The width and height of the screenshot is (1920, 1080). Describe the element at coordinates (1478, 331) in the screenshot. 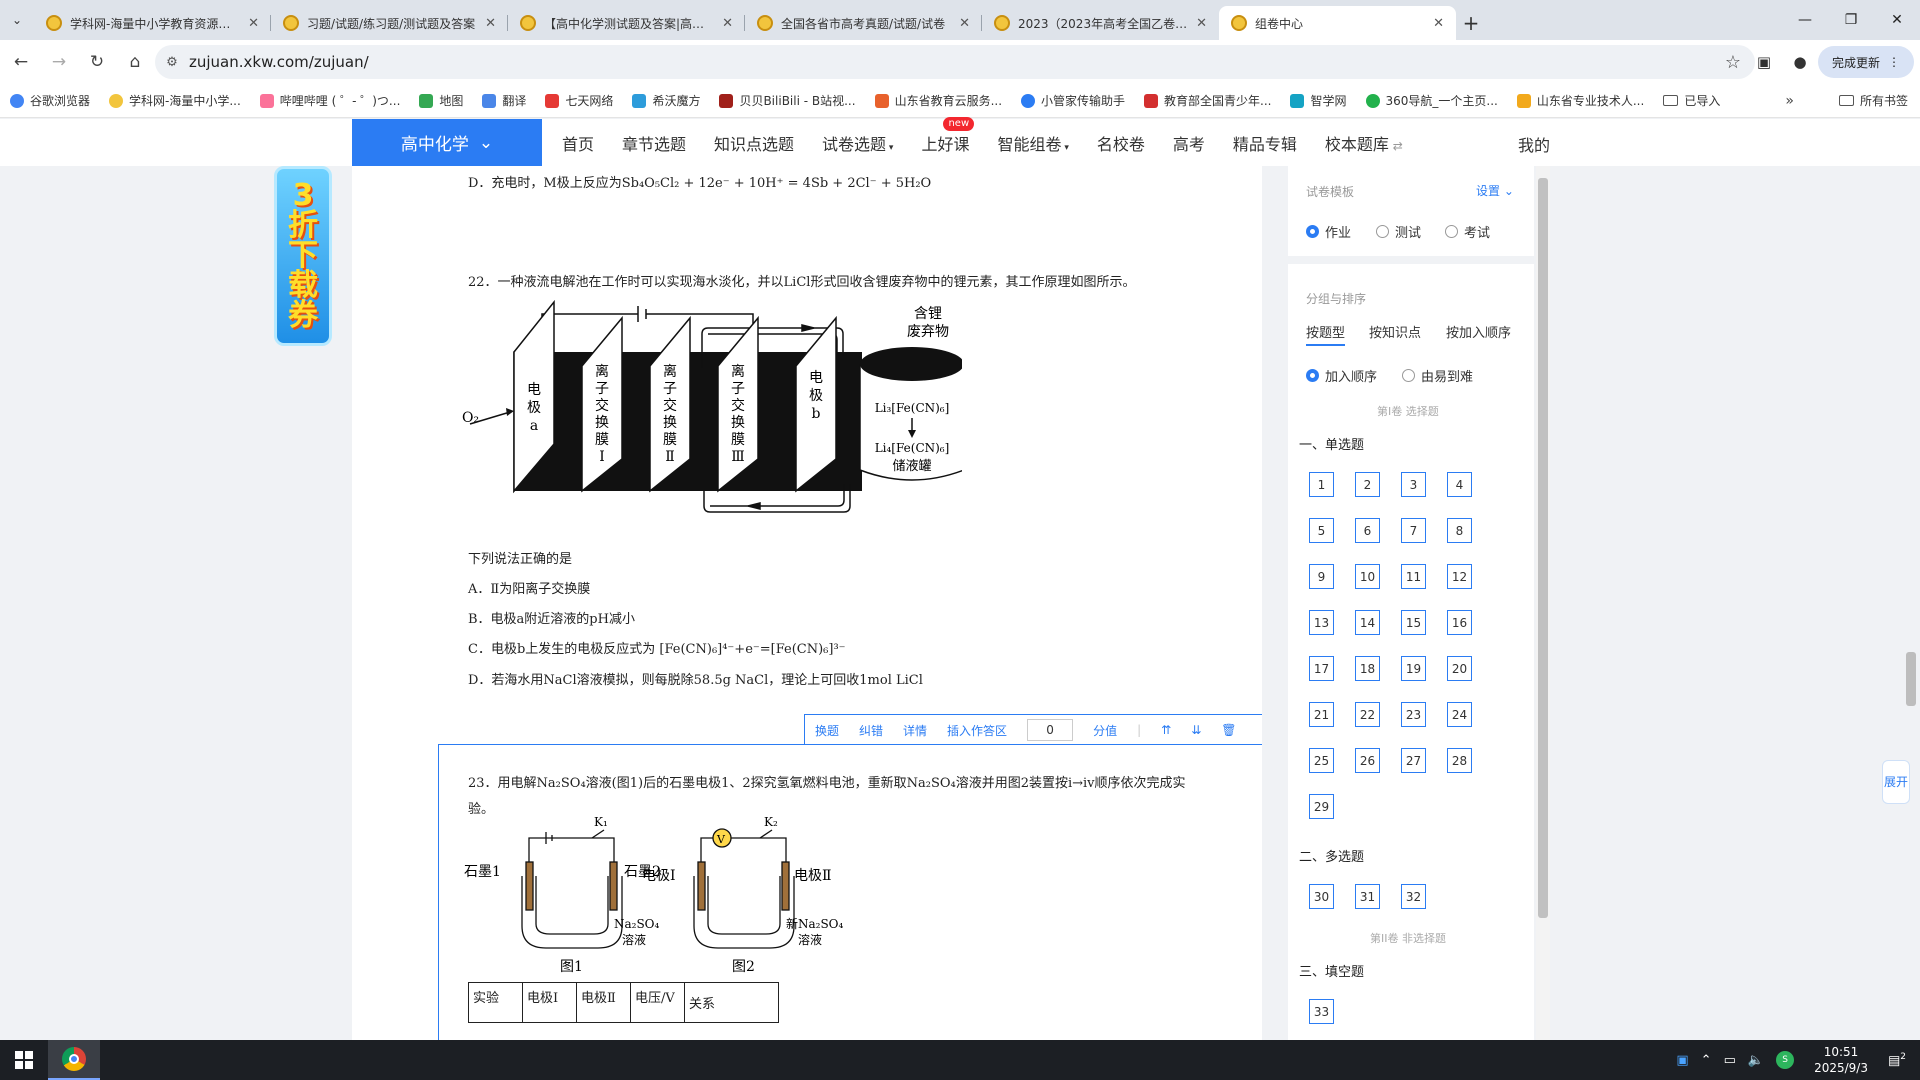

I see `group-tab-by-order: 按加入顺序` at that location.